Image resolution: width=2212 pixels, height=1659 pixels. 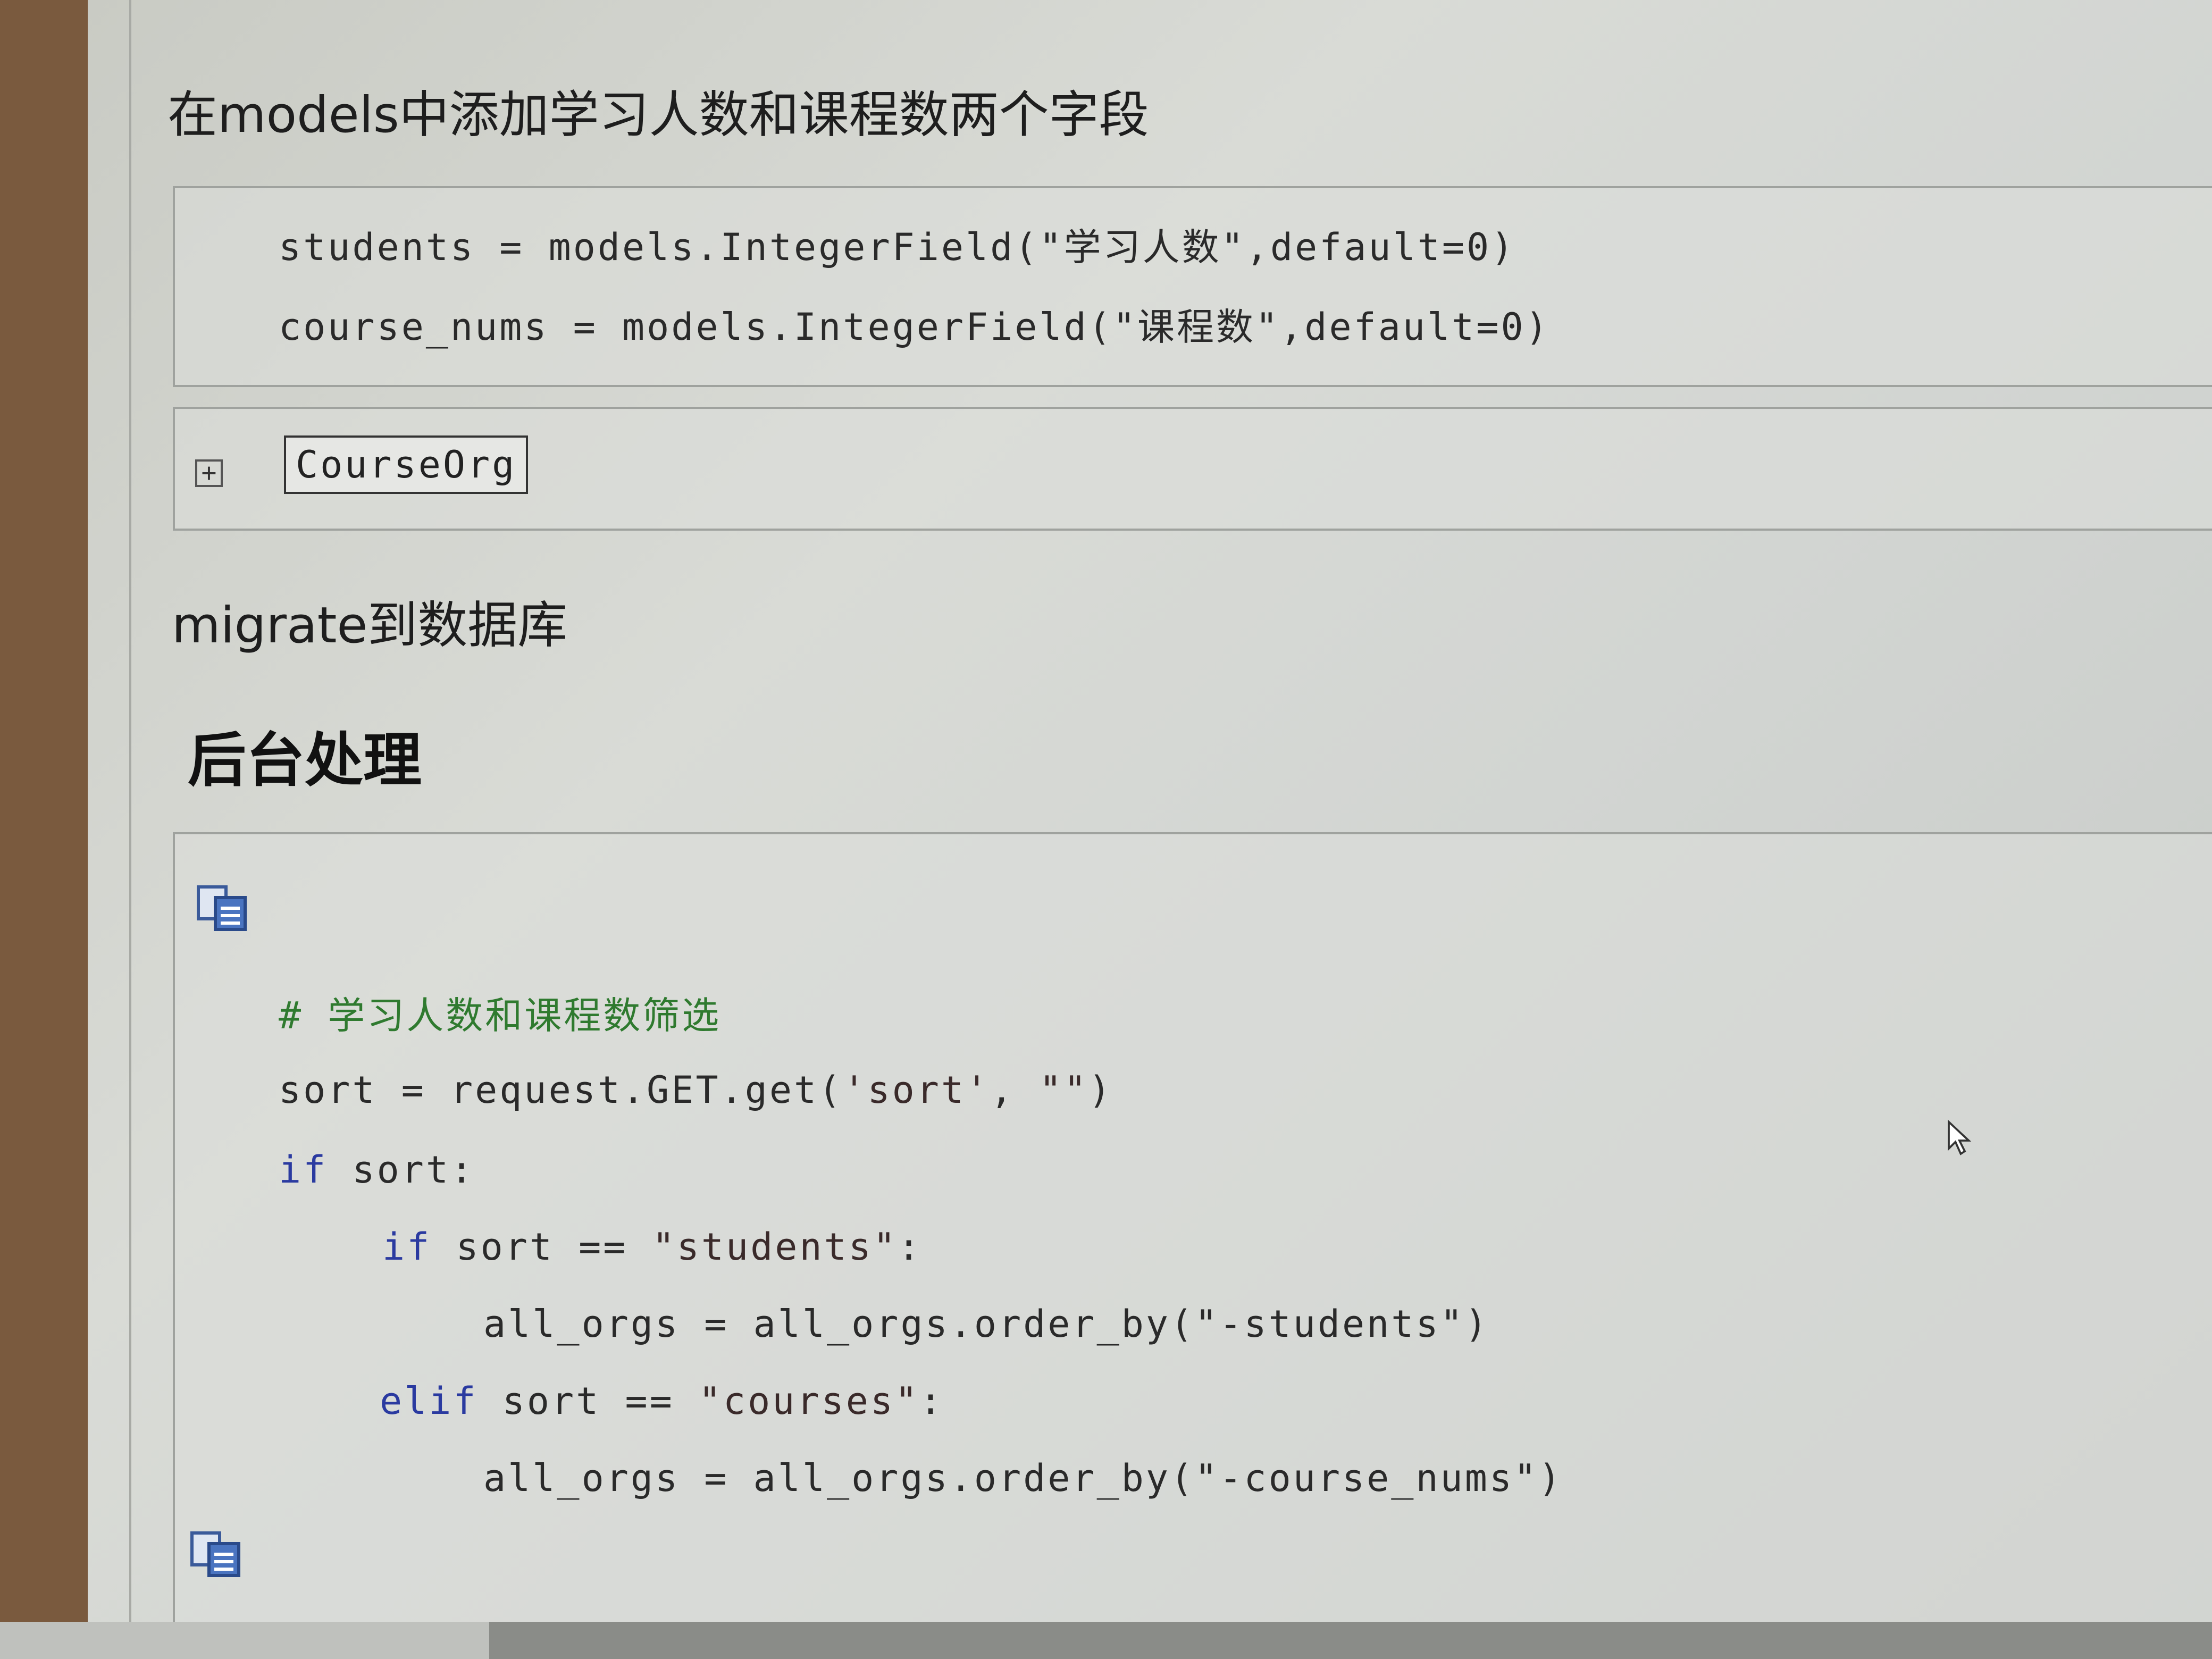 I want to click on code-keyword-if-inner: if, so click(x=407, y=1247).